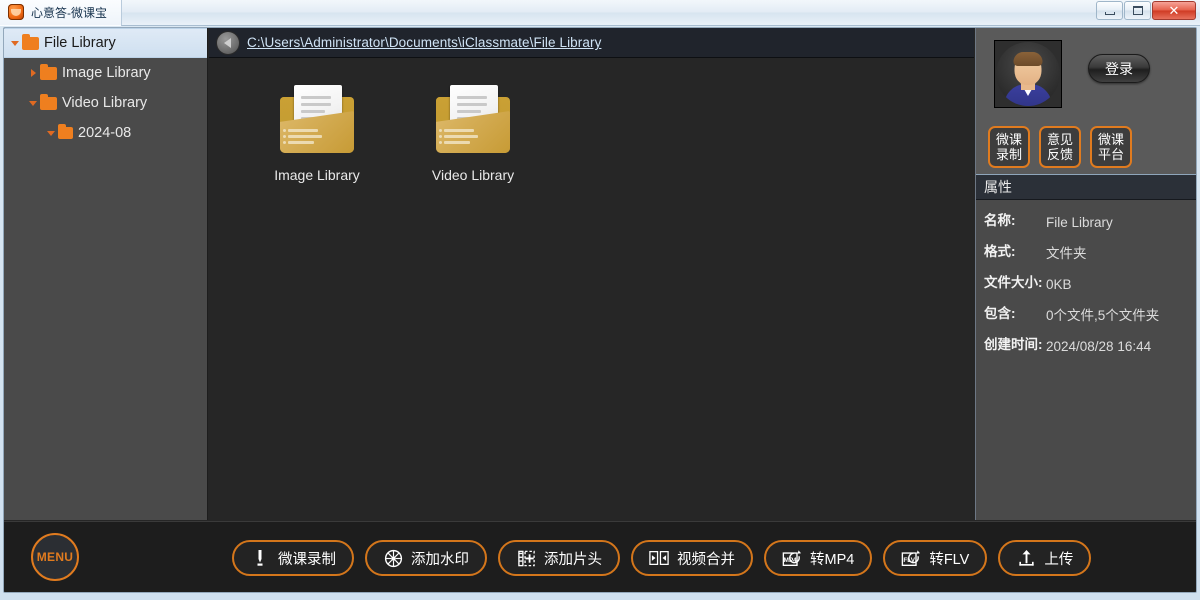 This screenshot has width=1200, height=600. I want to click on sidebar-item-label: File Library, so click(80, 43).